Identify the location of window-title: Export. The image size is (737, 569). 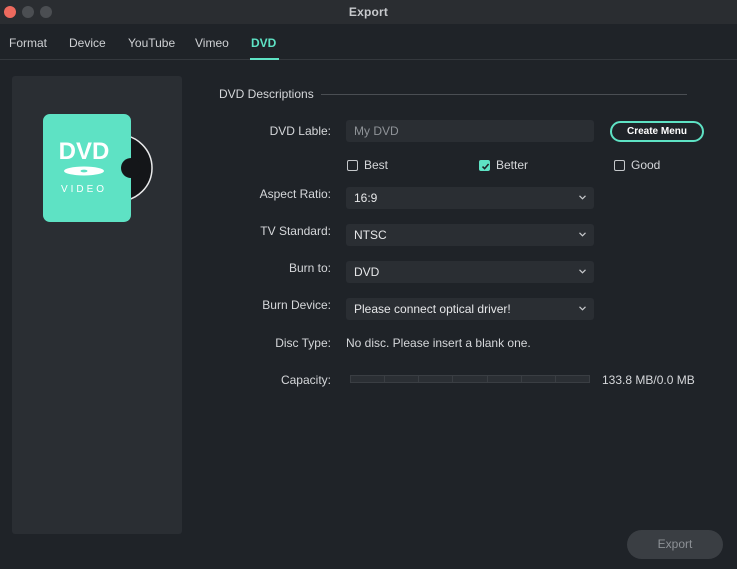
(368, 12).